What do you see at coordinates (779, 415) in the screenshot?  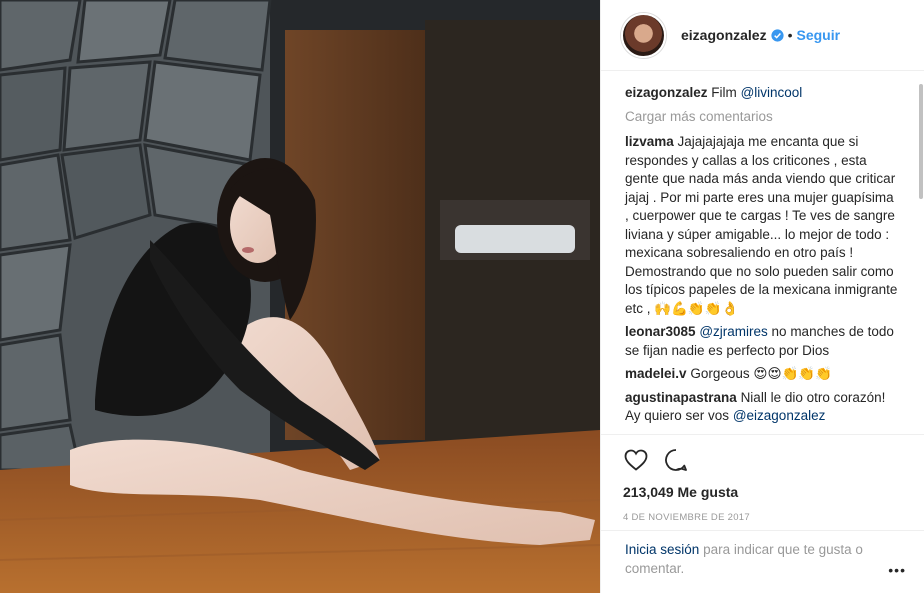 I see `comment-mention: @eizagonzalez` at bounding box center [779, 415].